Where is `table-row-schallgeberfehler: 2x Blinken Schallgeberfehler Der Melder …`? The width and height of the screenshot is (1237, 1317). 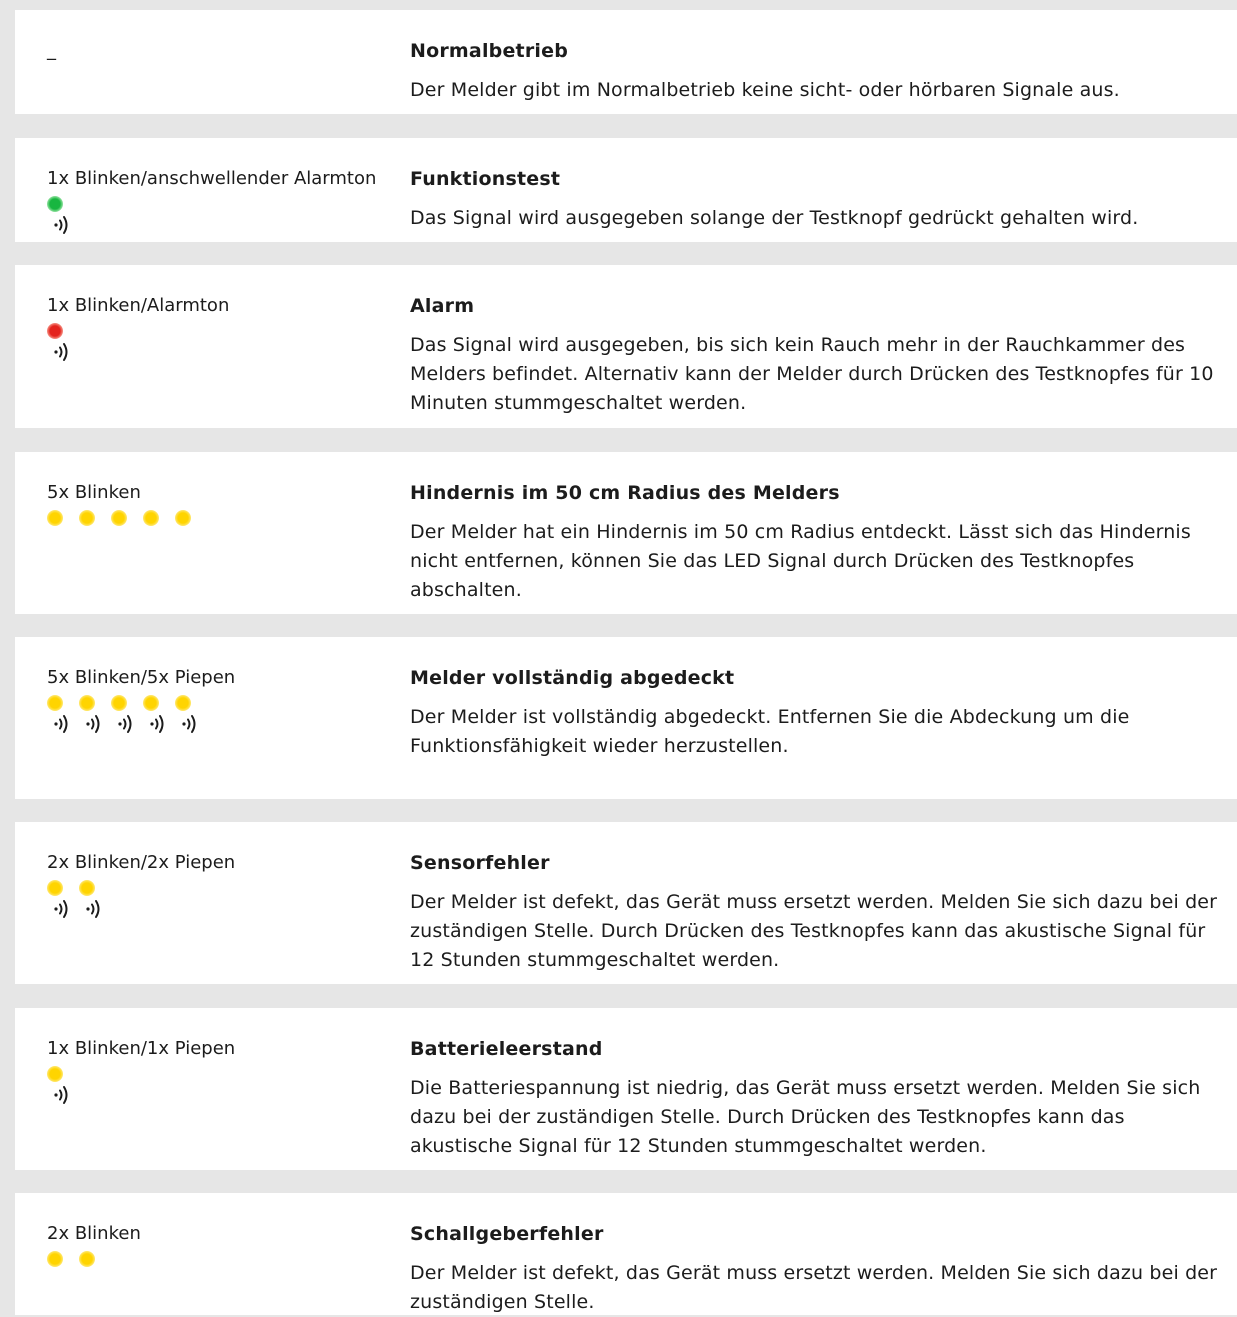
table-row-schallgeberfehler: 2x Blinken Schallgeberfehler Der Melder … is located at coordinates (626, 1254).